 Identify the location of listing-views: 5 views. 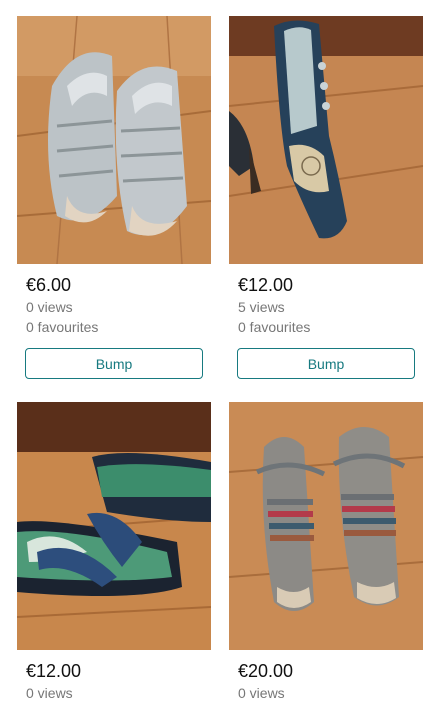
(261, 307).